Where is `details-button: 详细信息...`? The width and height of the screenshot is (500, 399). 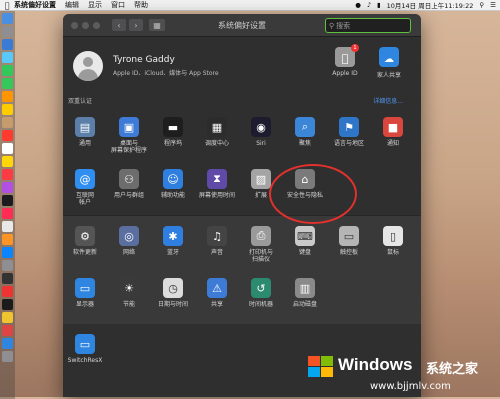 details-button: 详细信息... is located at coordinates (388, 100).